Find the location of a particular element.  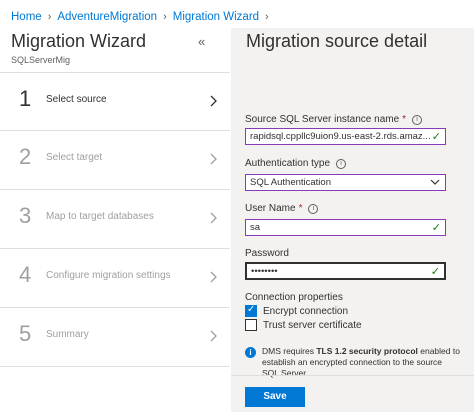

step-label: Summary is located at coordinates (67, 334).